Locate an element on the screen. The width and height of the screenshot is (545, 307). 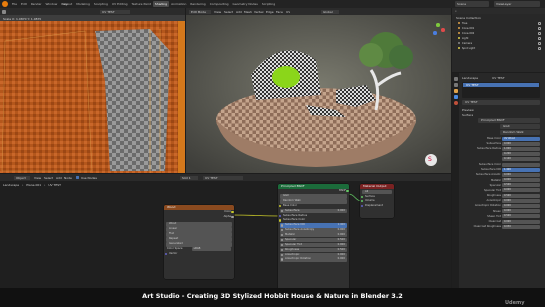
color-socket-icon is located at coordinates (232, 212).